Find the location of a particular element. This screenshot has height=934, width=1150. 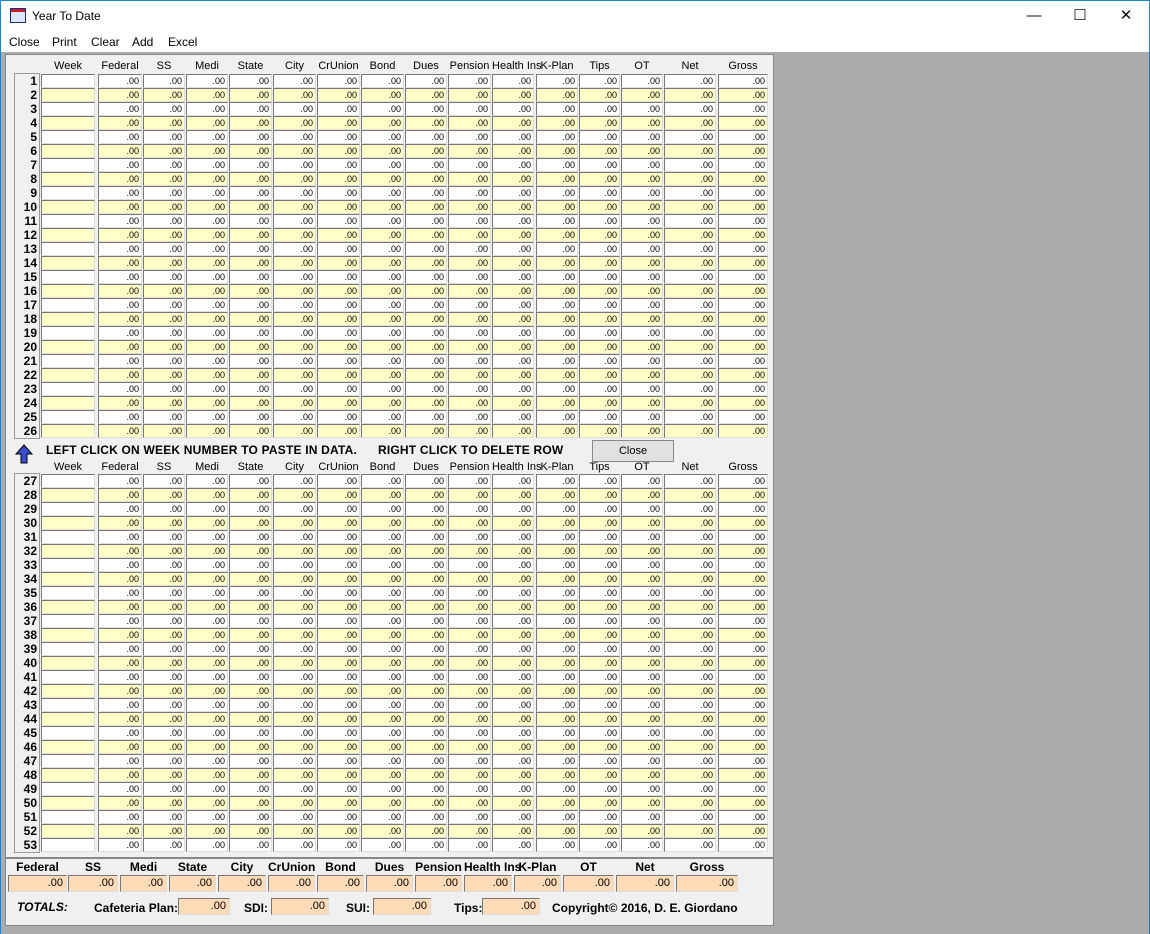

total-field-sui: .00 is located at coordinates (402, 906).